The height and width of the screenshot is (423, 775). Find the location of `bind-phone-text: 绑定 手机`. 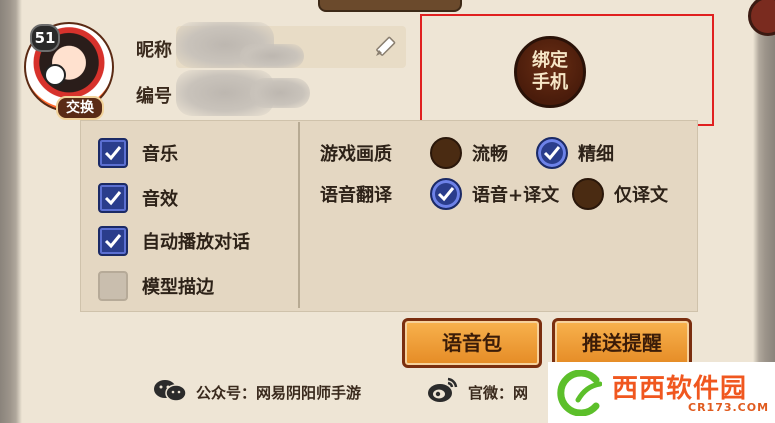

bind-phone-text: 绑定 手机 is located at coordinates (550, 72).